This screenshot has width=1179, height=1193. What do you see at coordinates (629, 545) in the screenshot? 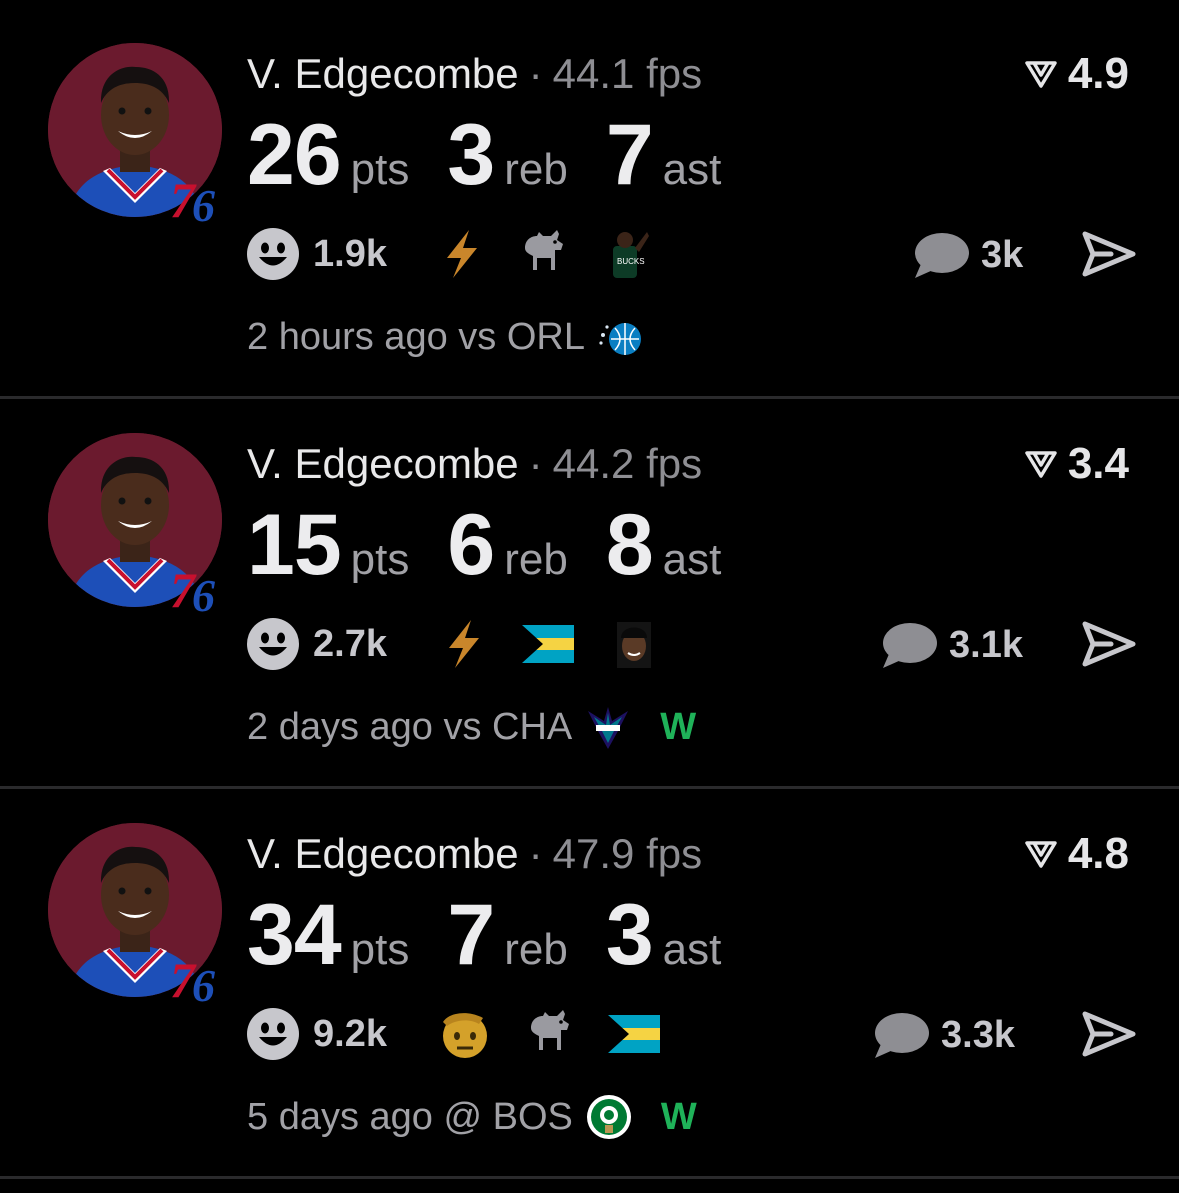
I see `assists-value: 8` at bounding box center [629, 545].